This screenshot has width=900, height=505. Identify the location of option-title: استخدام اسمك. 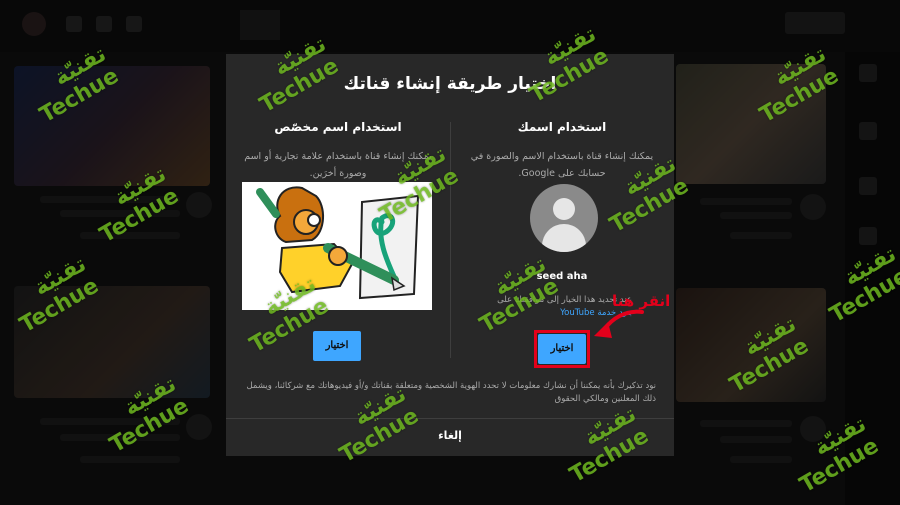
(562, 127).